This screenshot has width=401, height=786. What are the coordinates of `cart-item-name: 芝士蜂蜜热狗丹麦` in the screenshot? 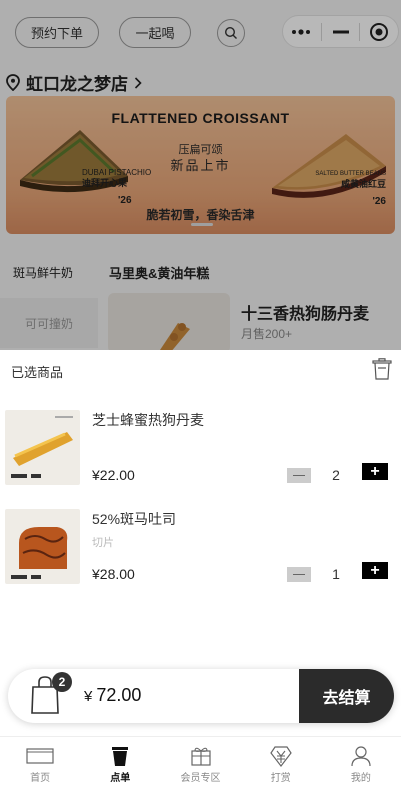 It's located at (148, 420).